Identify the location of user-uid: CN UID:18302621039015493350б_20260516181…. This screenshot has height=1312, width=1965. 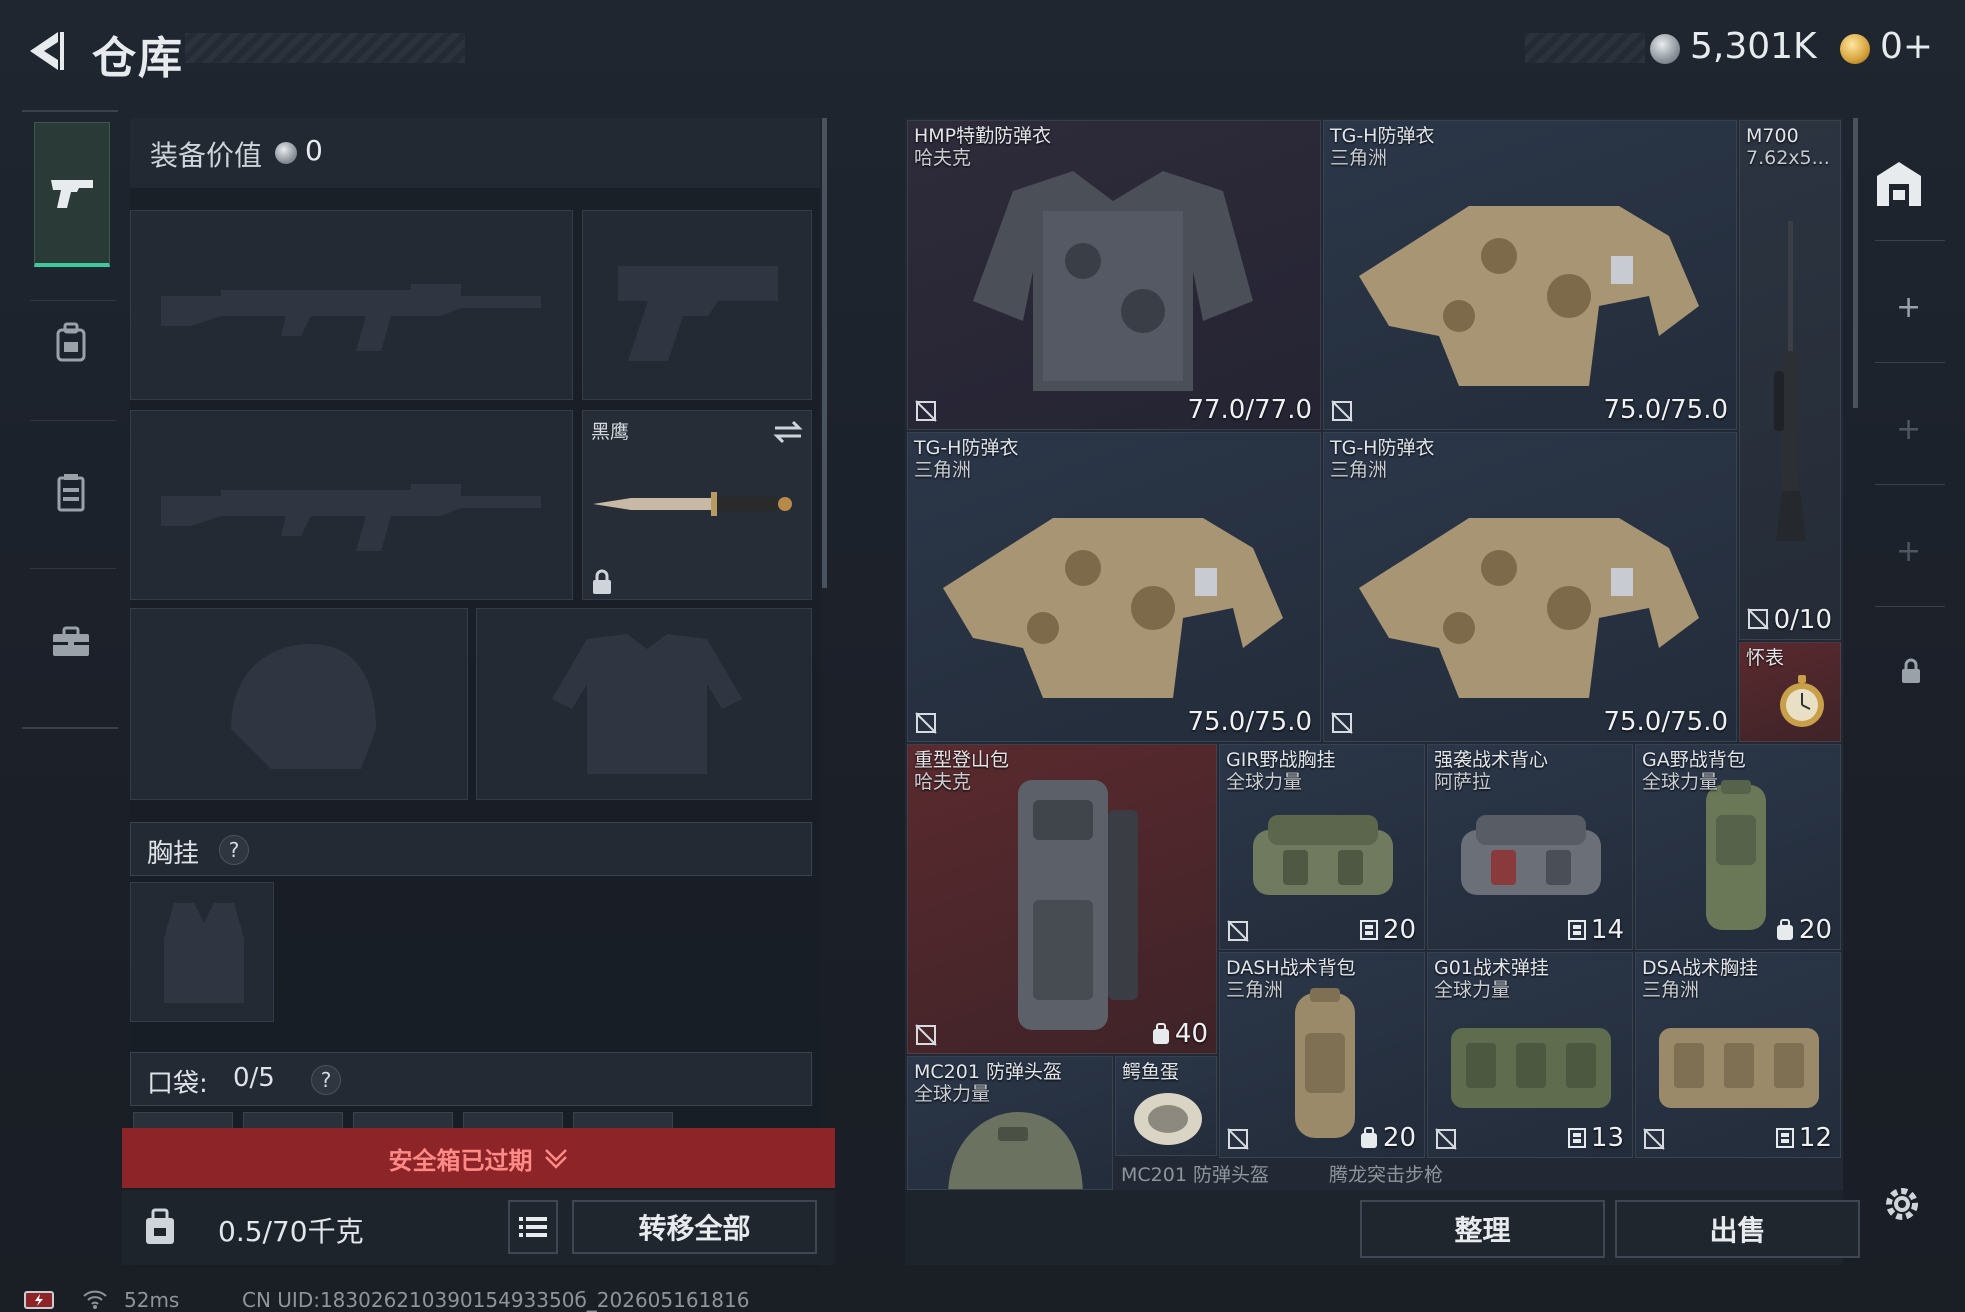
(496, 1300).